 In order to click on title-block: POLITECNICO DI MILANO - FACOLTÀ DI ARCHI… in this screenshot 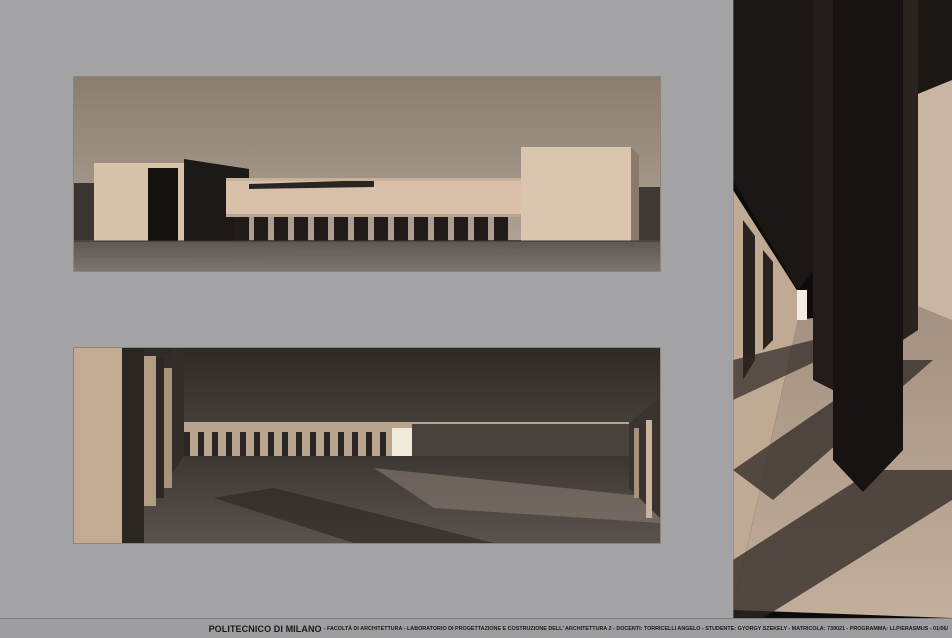, I will do `click(476, 628)`.